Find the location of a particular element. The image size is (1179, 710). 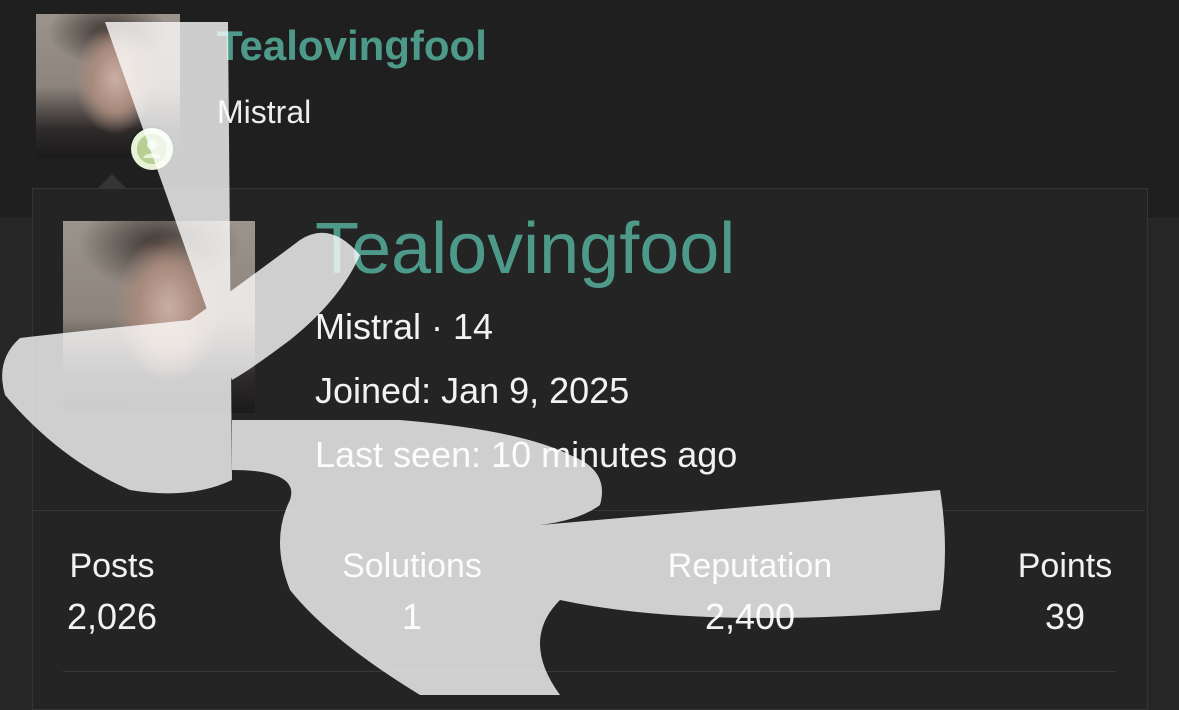

stat-points-value: 39 is located at coordinates (1065, 616).